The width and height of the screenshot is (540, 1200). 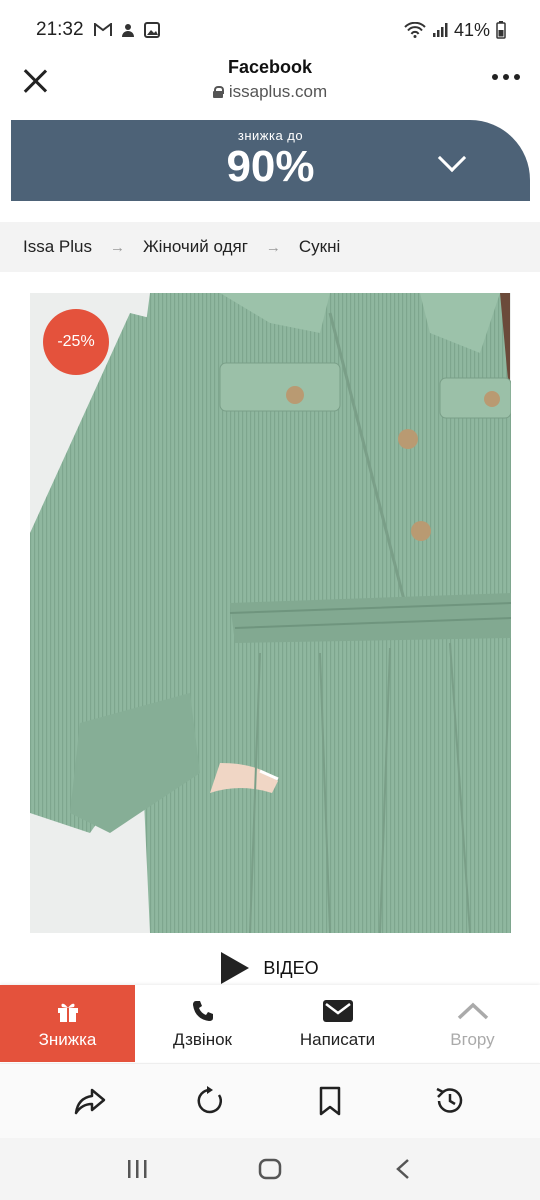 I want to click on home-icon, so click(x=270, y=1169).